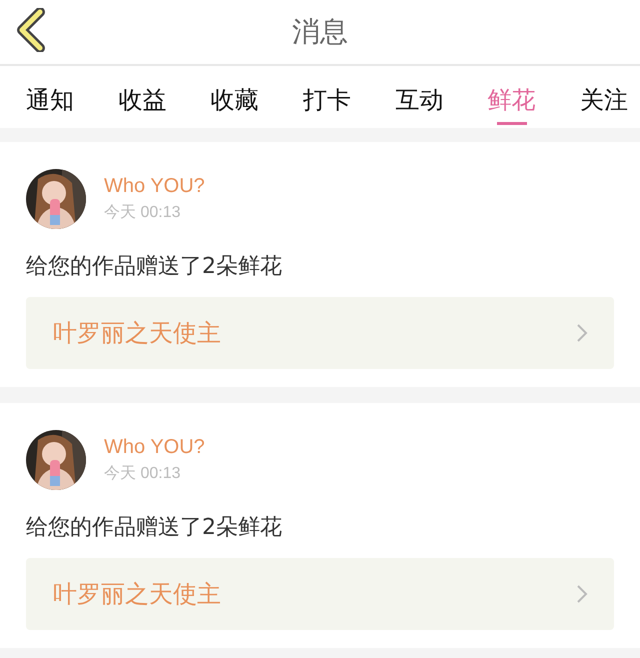 The height and width of the screenshot is (658, 640). What do you see at coordinates (50, 101) in the screenshot?
I see `tab: 通知` at bounding box center [50, 101].